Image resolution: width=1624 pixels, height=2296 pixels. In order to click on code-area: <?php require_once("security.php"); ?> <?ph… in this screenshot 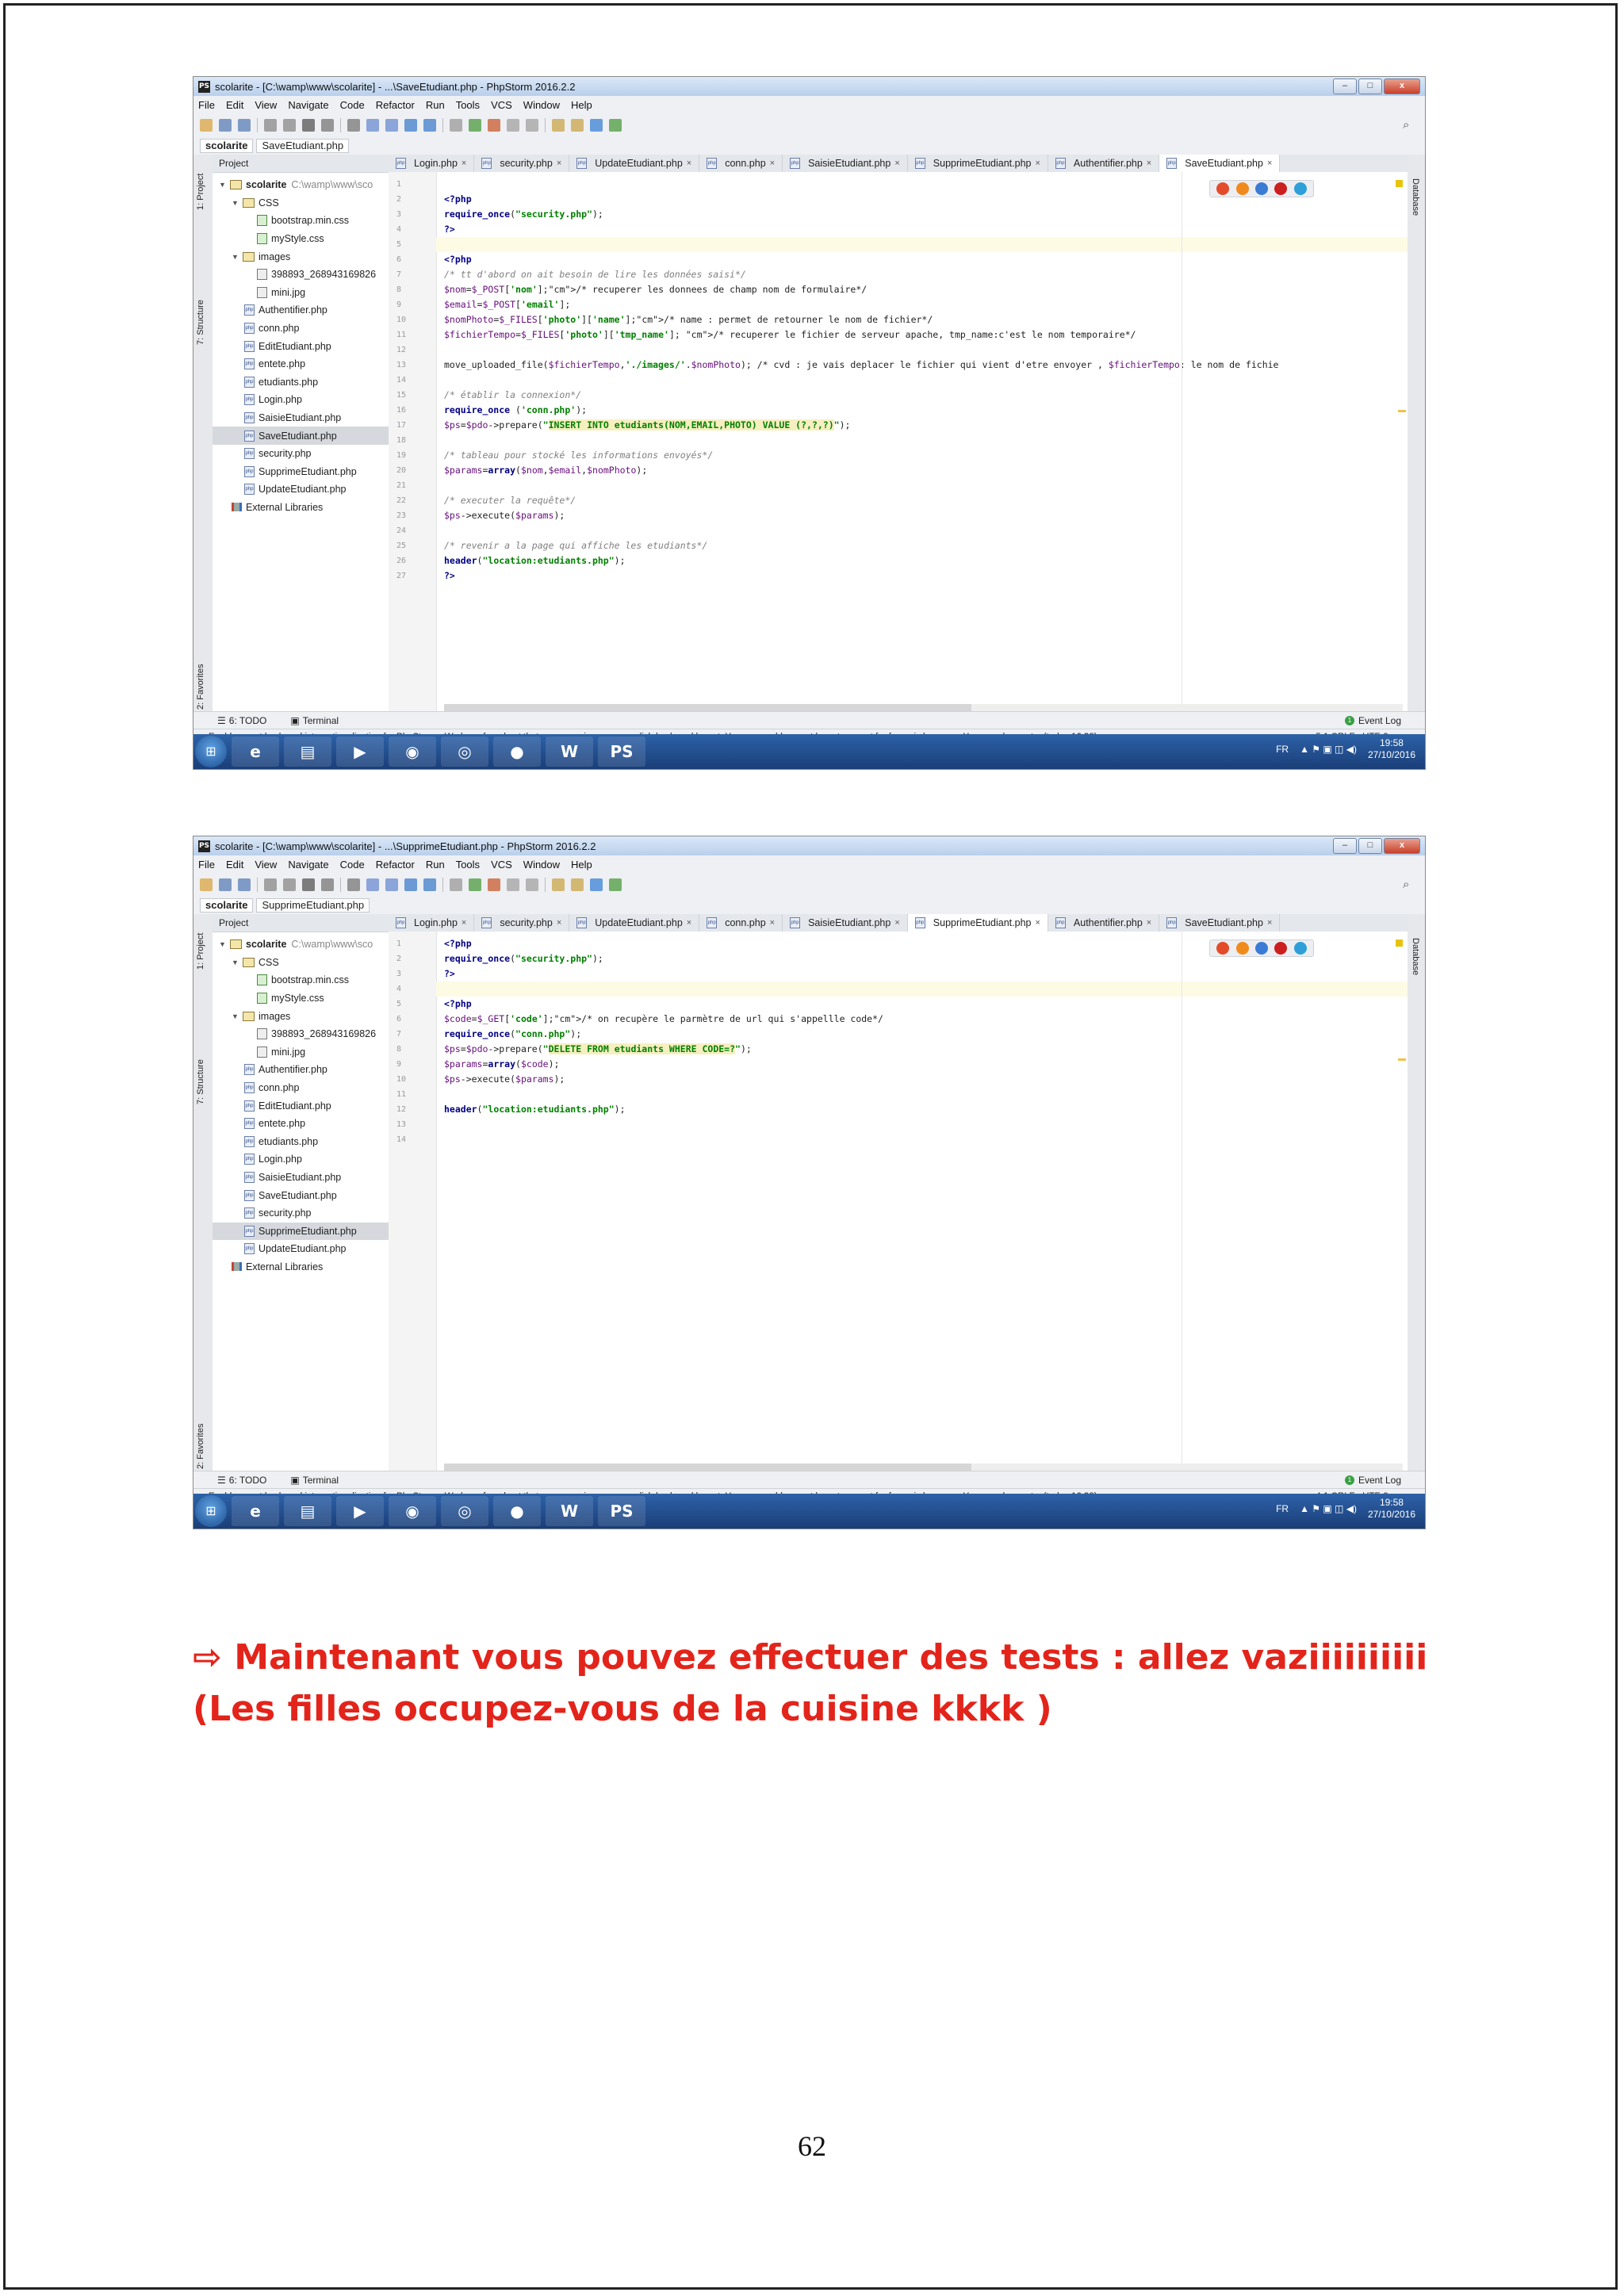, I will do `click(922, 1201)`.